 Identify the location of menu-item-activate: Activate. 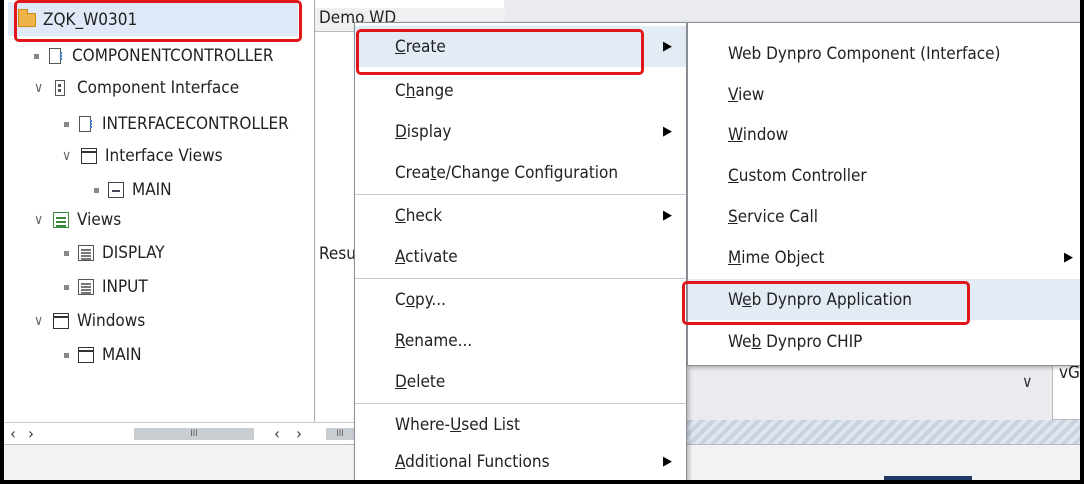
(520, 256).